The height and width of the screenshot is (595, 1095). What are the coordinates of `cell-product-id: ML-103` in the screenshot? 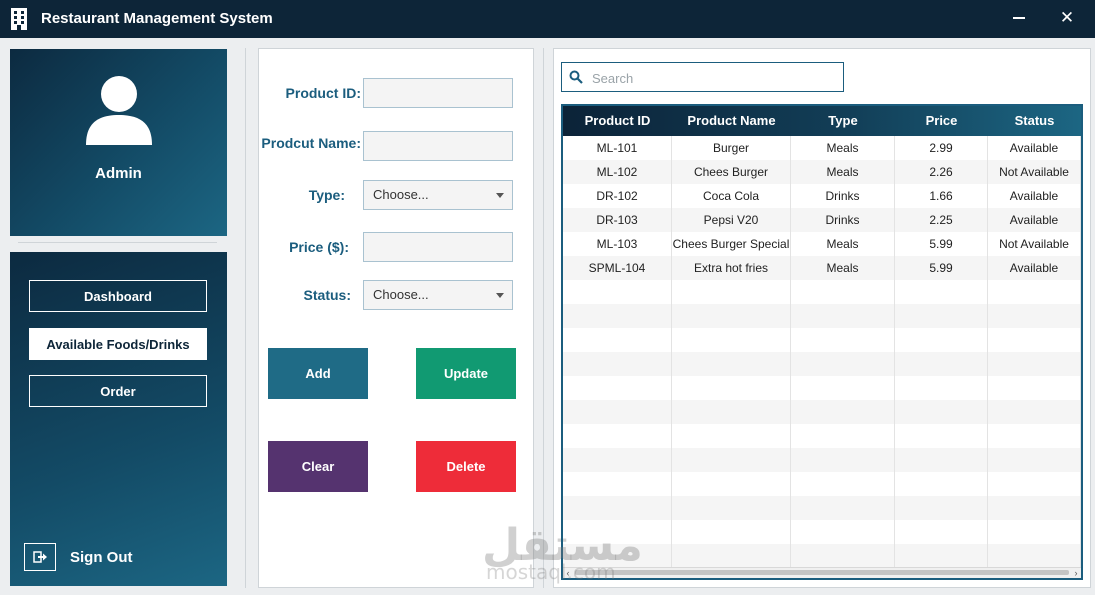 It's located at (617, 244).